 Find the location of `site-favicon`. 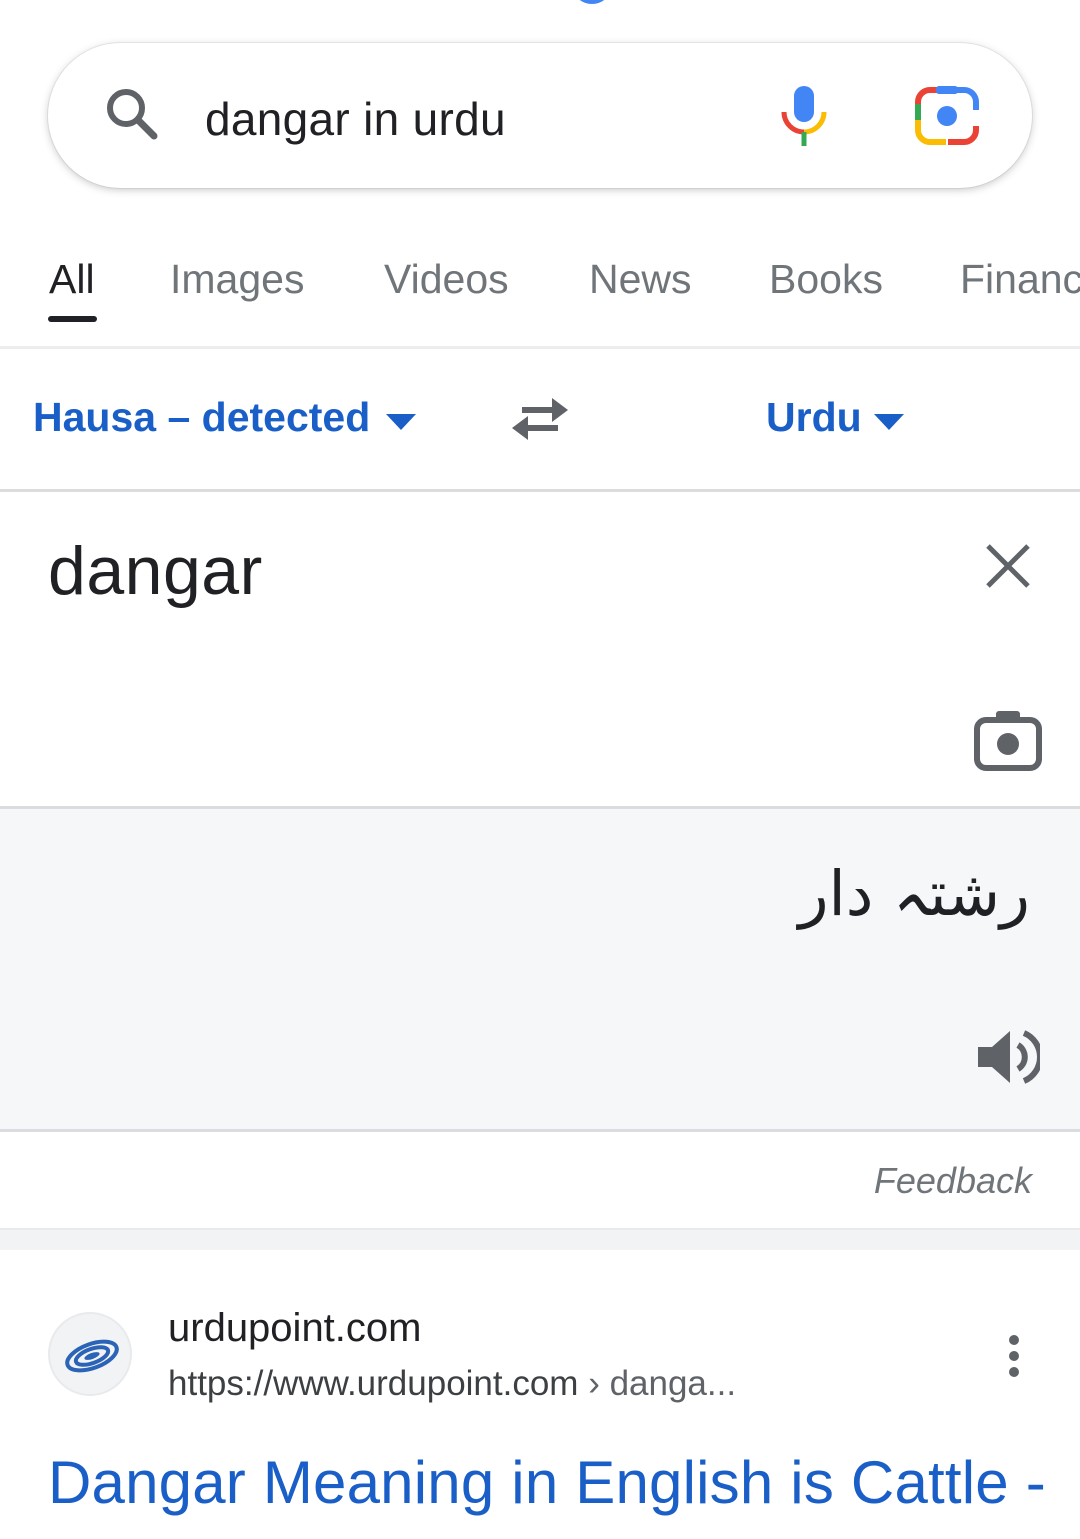

site-favicon is located at coordinates (90, 1354).